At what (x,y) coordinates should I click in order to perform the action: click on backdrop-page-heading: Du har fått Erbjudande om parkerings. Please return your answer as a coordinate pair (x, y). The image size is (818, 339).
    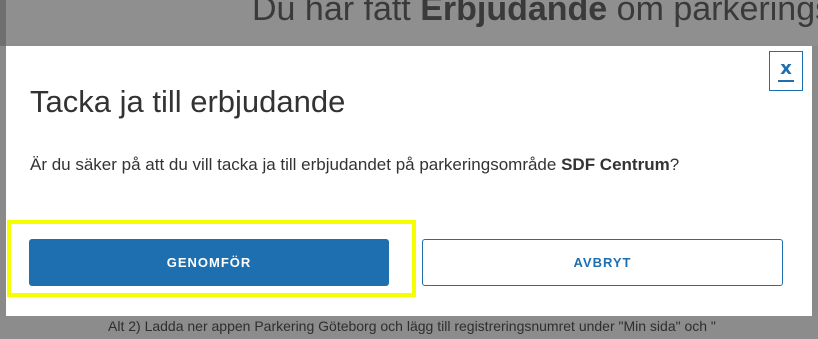
    Looking at the image, I should click on (535, 14).